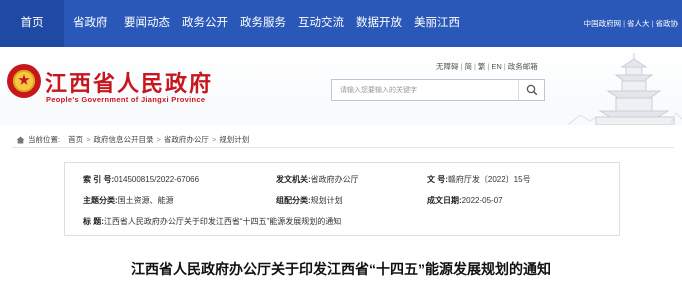  Describe the element at coordinates (234, 139) in the screenshot. I see `breadcrumb-planning: 规划计划` at that location.